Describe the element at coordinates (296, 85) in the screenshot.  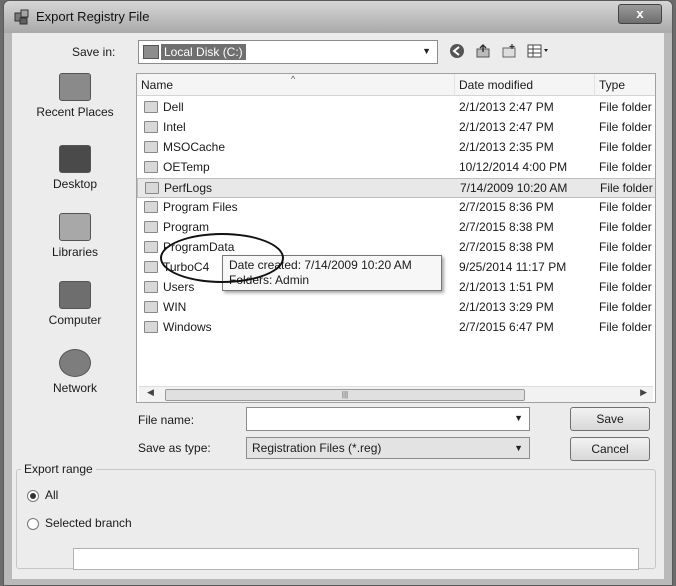
I see `column-header-name: Name ^` at that location.